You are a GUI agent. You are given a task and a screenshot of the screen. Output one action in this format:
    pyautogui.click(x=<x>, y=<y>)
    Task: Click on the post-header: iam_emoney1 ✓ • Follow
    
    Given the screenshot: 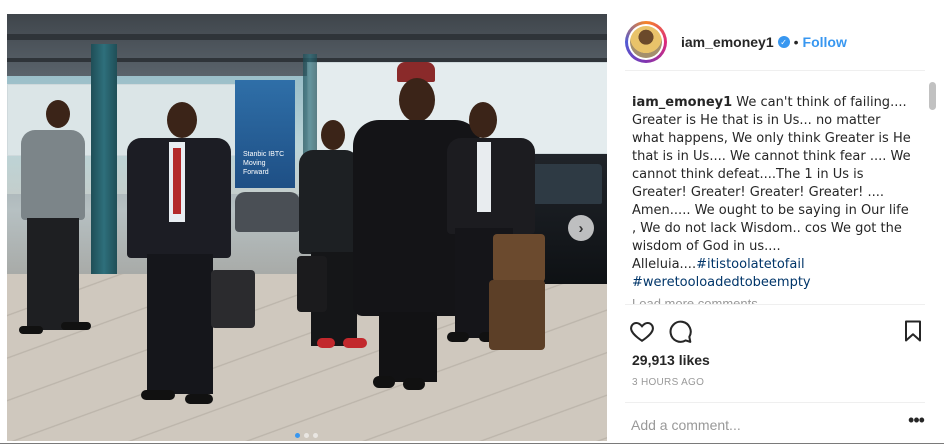 What is the action you would take?
    pyautogui.click(x=775, y=42)
    